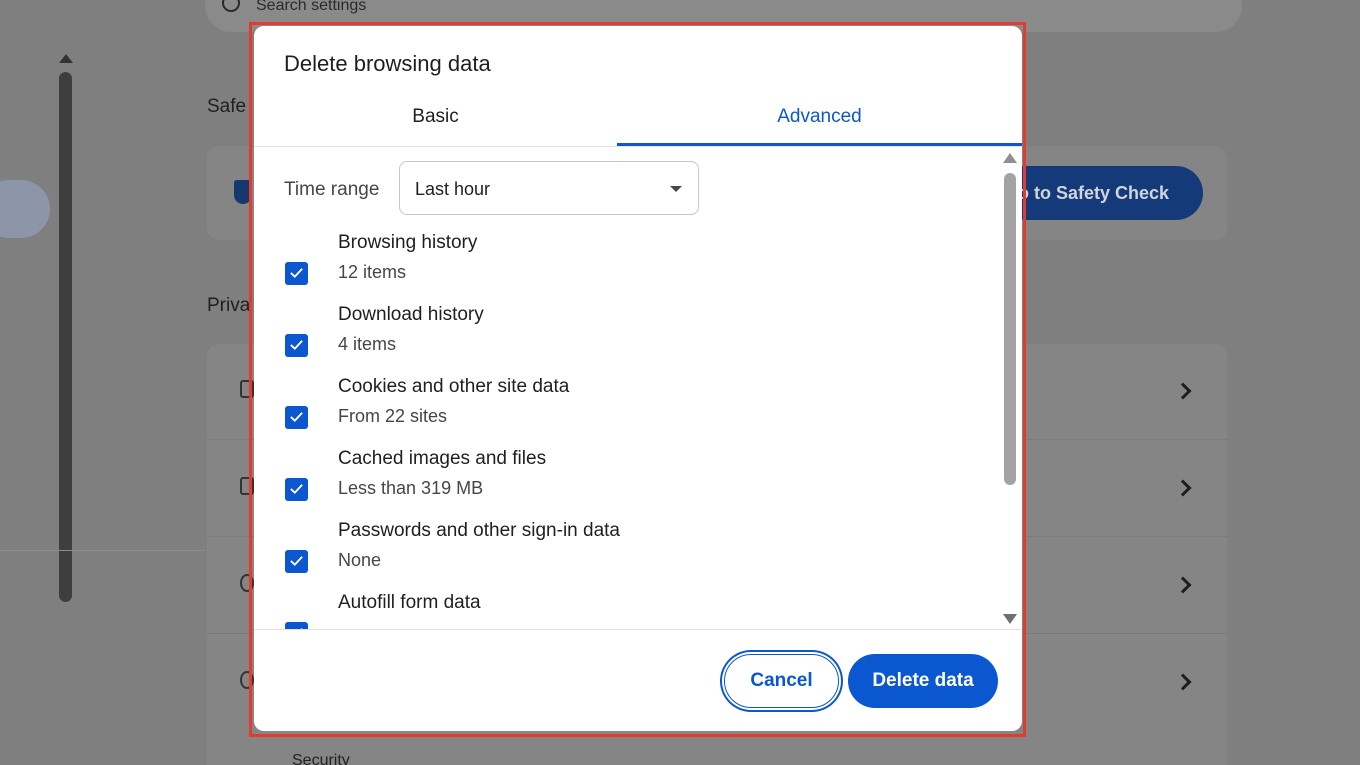  Describe the element at coordinates (1010, 329) in the screenshot. I see `dialog-scrollbar-thumb` at that location.